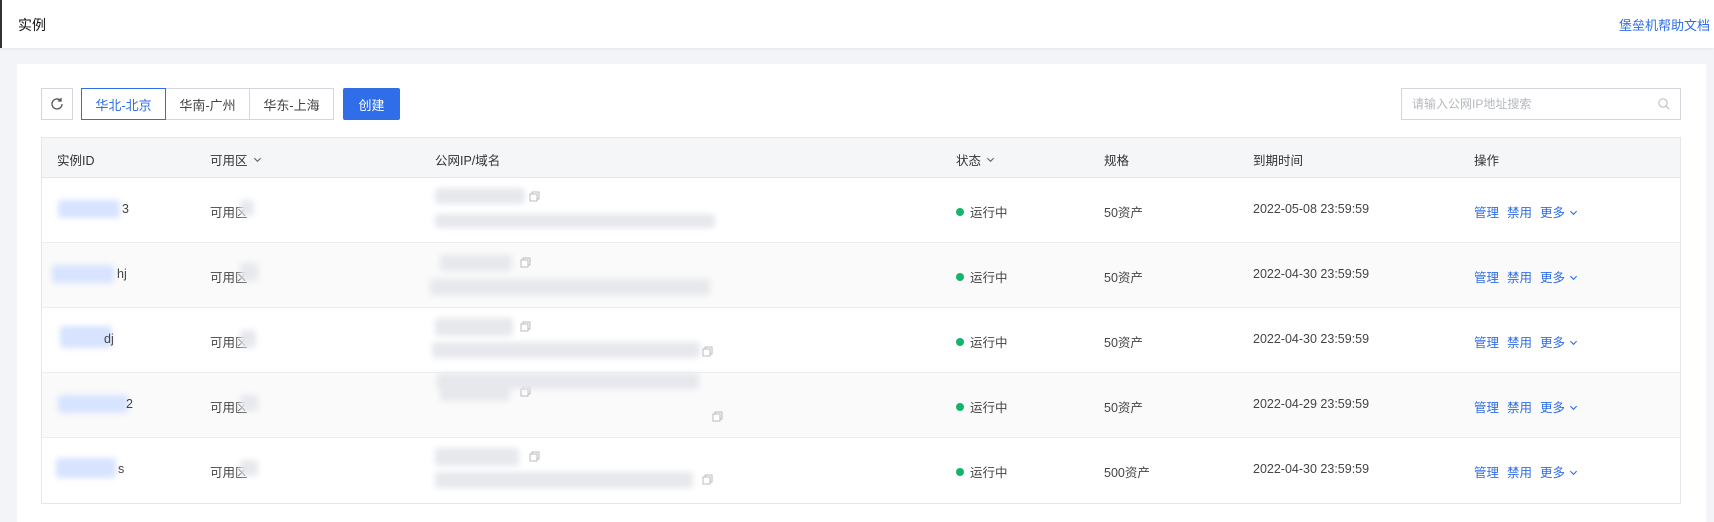  Describe the element at coordinates (1664, 104) in the screenshot. I see `search-icon` at that location.